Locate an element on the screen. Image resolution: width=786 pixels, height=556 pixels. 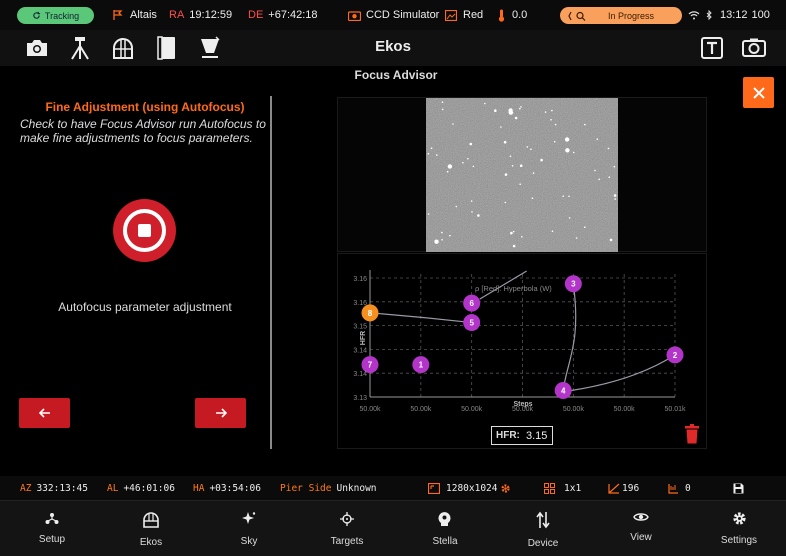
pier-label: Pier Side is located at coordinates (306, 488).